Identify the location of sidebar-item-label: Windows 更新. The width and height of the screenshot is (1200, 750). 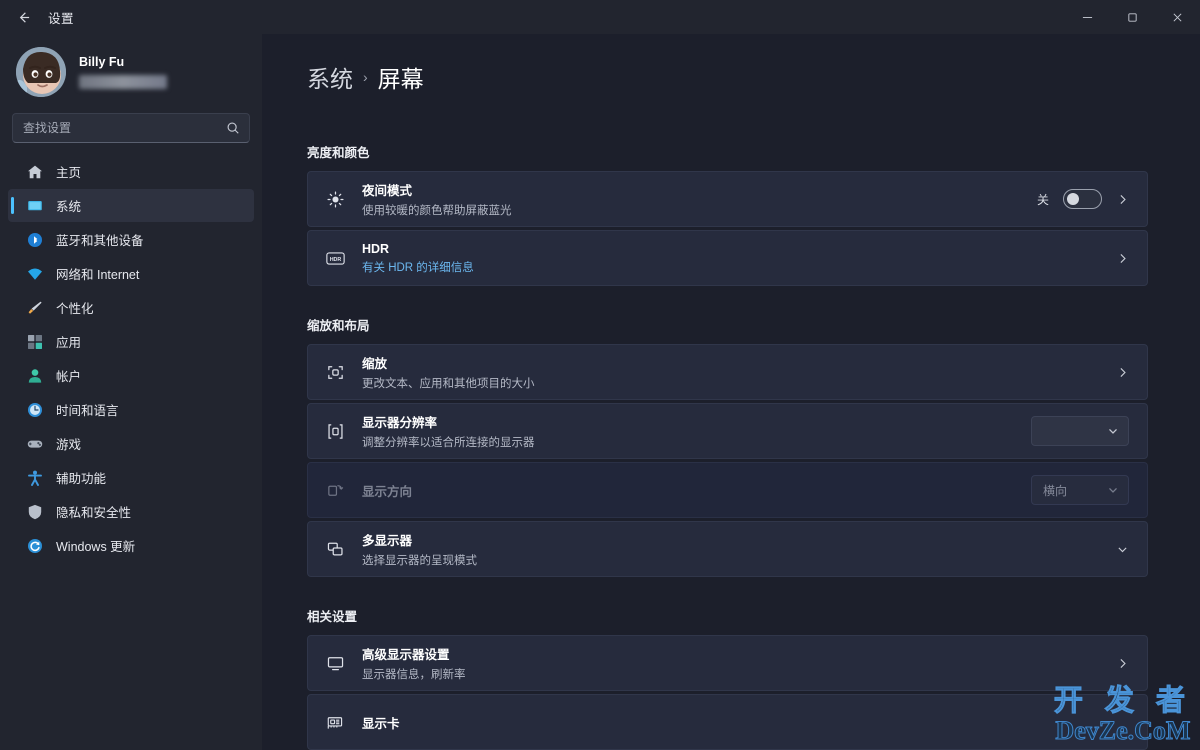
(96, 547).